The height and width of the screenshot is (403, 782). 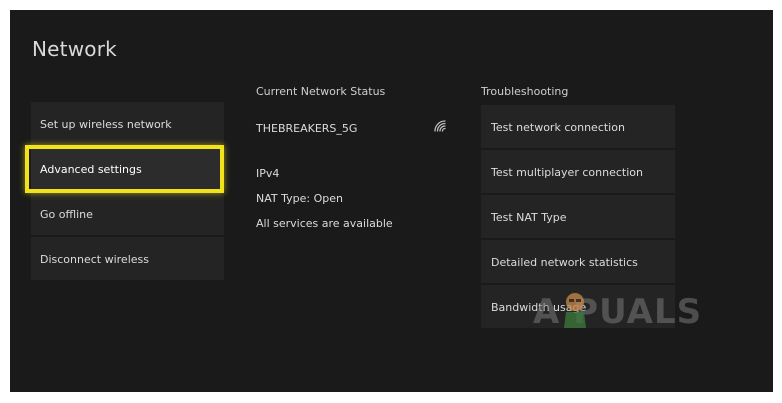 What do you see at coordinates (106, 124) in the screenshot?
I see `menu-item-label: Set up wireless network` at bounding box center [106, 124].